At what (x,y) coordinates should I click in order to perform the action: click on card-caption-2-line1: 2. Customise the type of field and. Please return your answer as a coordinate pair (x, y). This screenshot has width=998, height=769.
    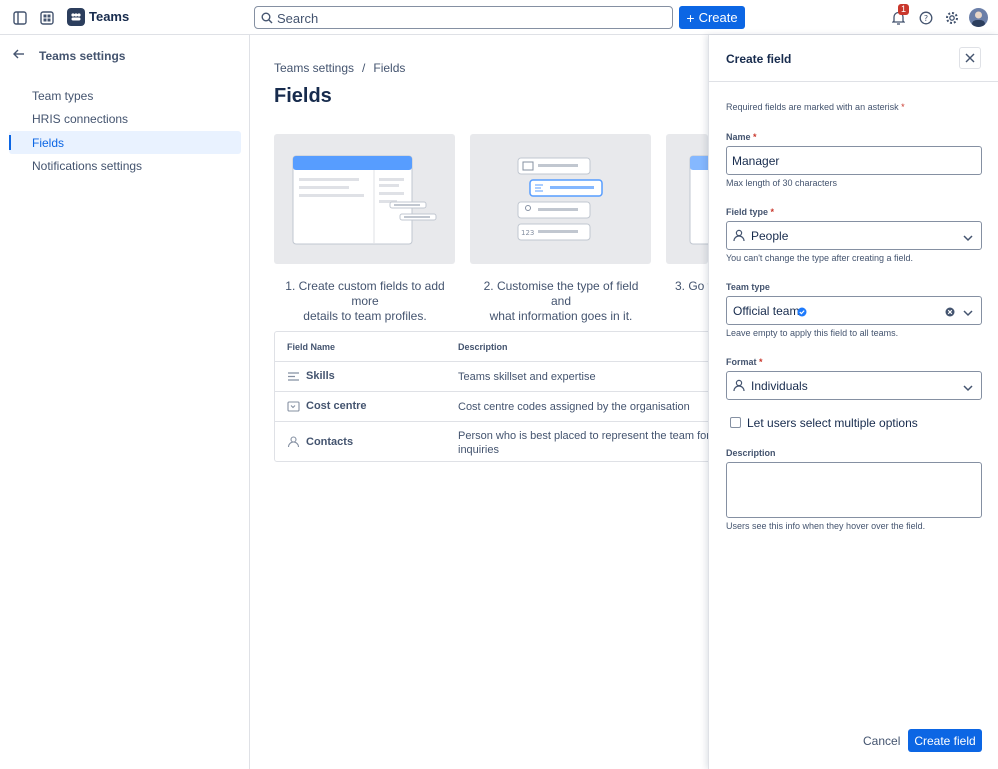
    Looking at the image, I should click on (561, 293).